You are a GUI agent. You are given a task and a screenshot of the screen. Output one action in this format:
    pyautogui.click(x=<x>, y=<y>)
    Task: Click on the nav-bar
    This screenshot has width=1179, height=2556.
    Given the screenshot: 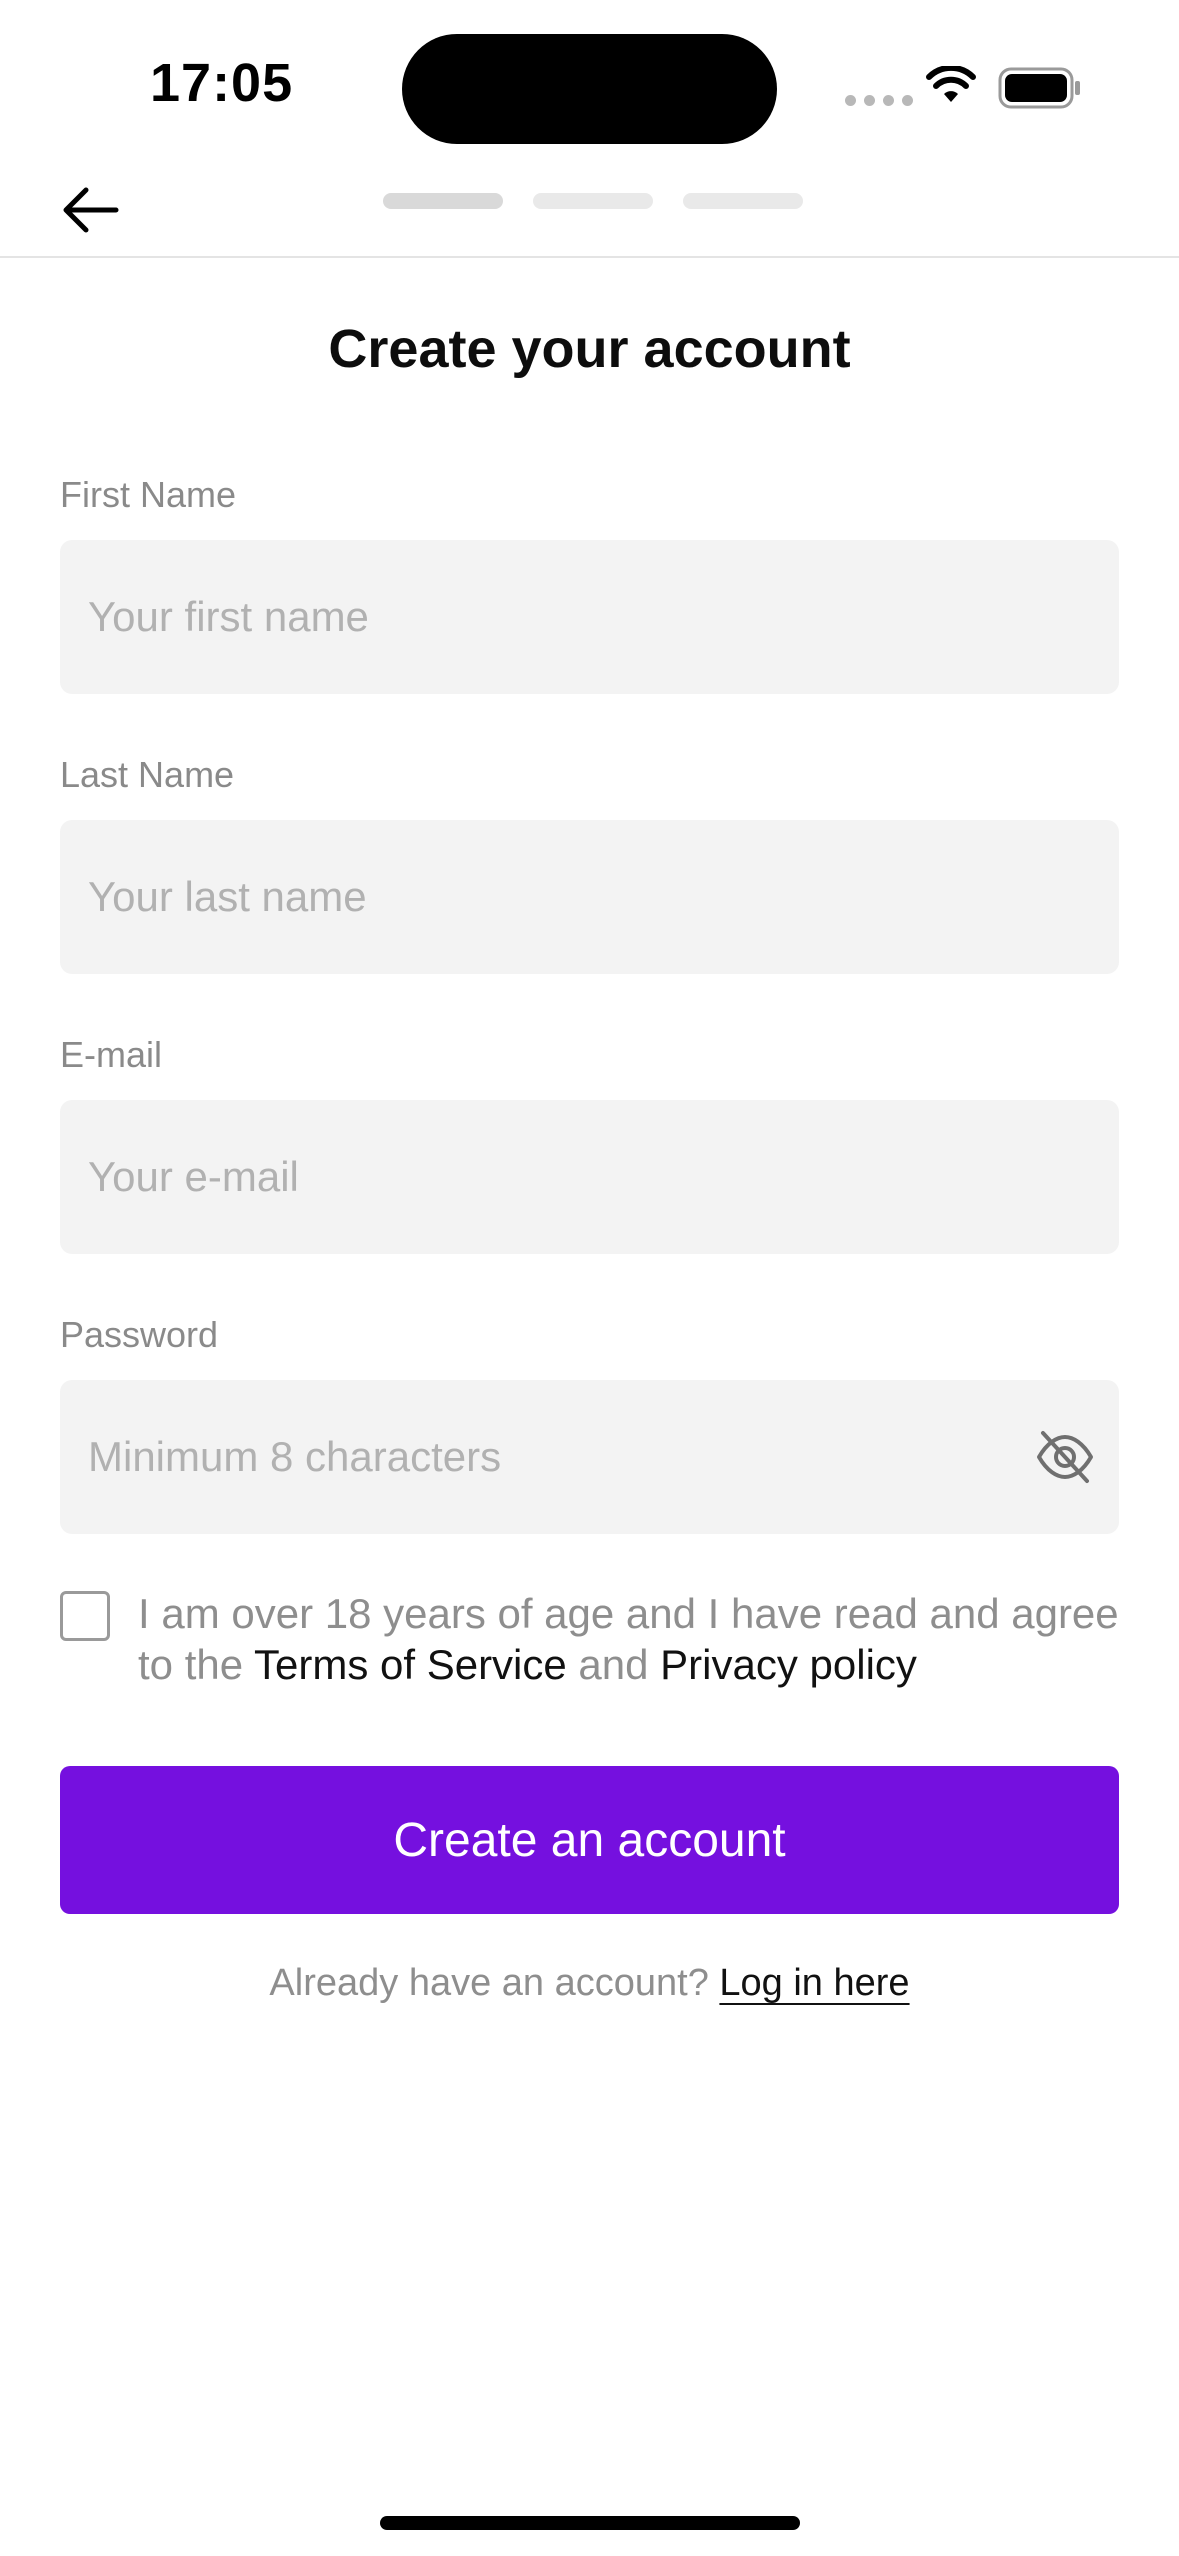 What is the action you would take?
    pyautogui.click(x=589, y=209)
    